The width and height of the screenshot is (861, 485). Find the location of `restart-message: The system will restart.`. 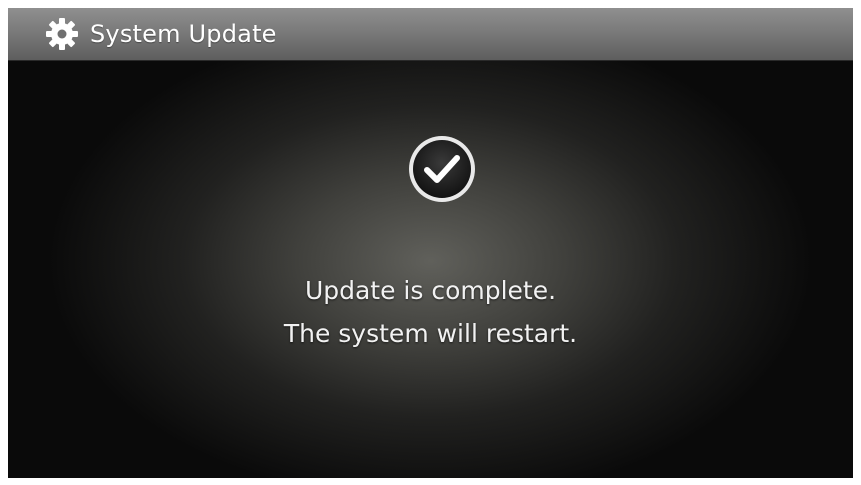

restart-message: The system will restart. is located at coordinates (430, 333).